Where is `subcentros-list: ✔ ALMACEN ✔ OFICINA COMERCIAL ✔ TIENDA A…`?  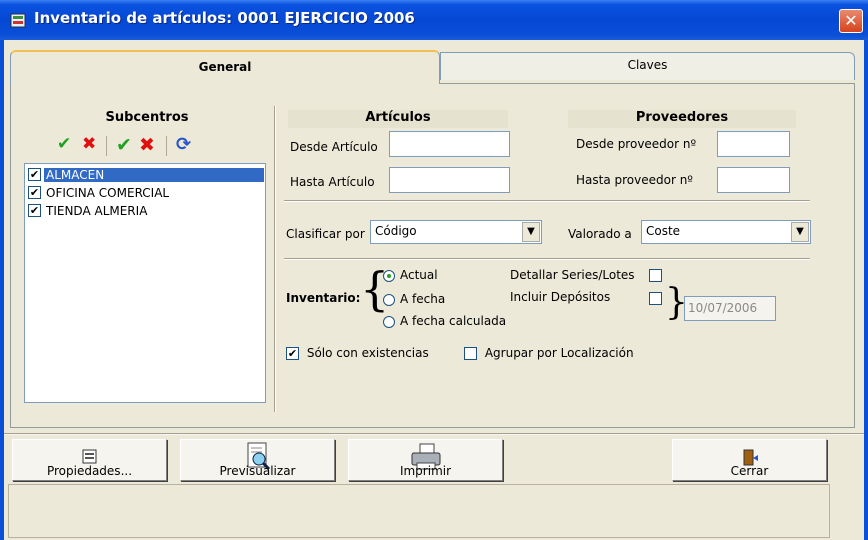 subcentros-list: ✔ ALMACEN ✔ OFICINA COMERCIAL ✔ TIENDA A… is located at coordinates (145, 283).